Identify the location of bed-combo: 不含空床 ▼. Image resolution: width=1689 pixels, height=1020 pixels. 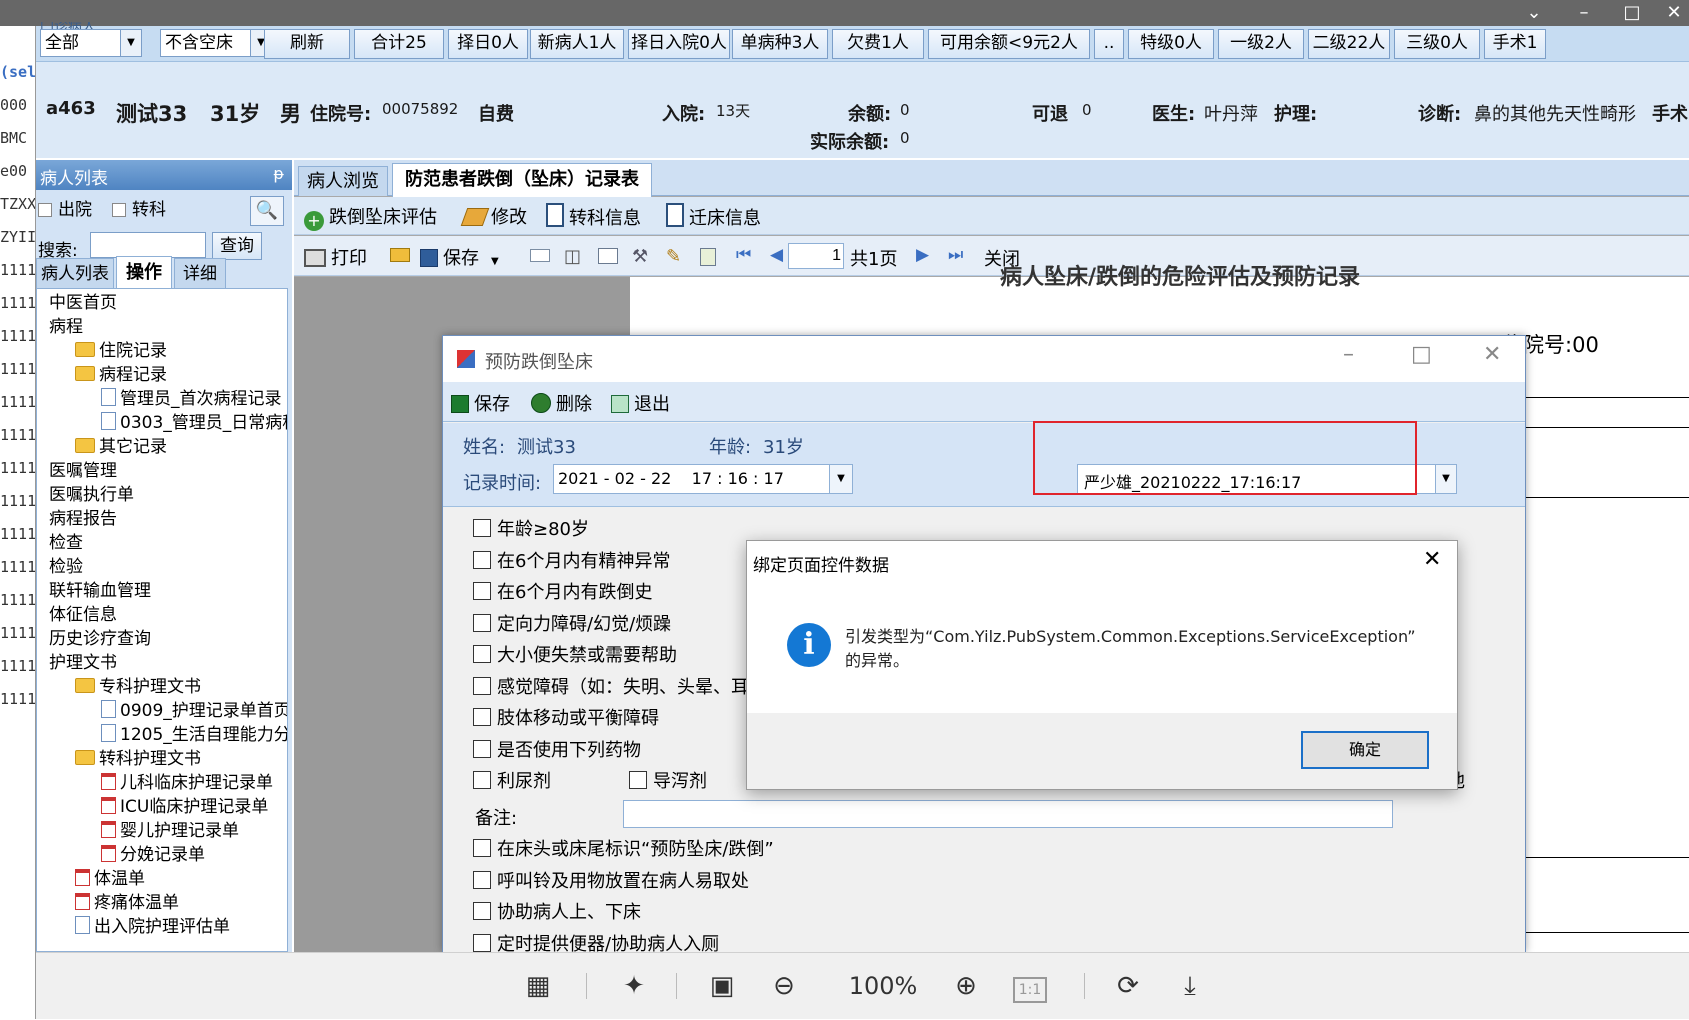
(216, 43).